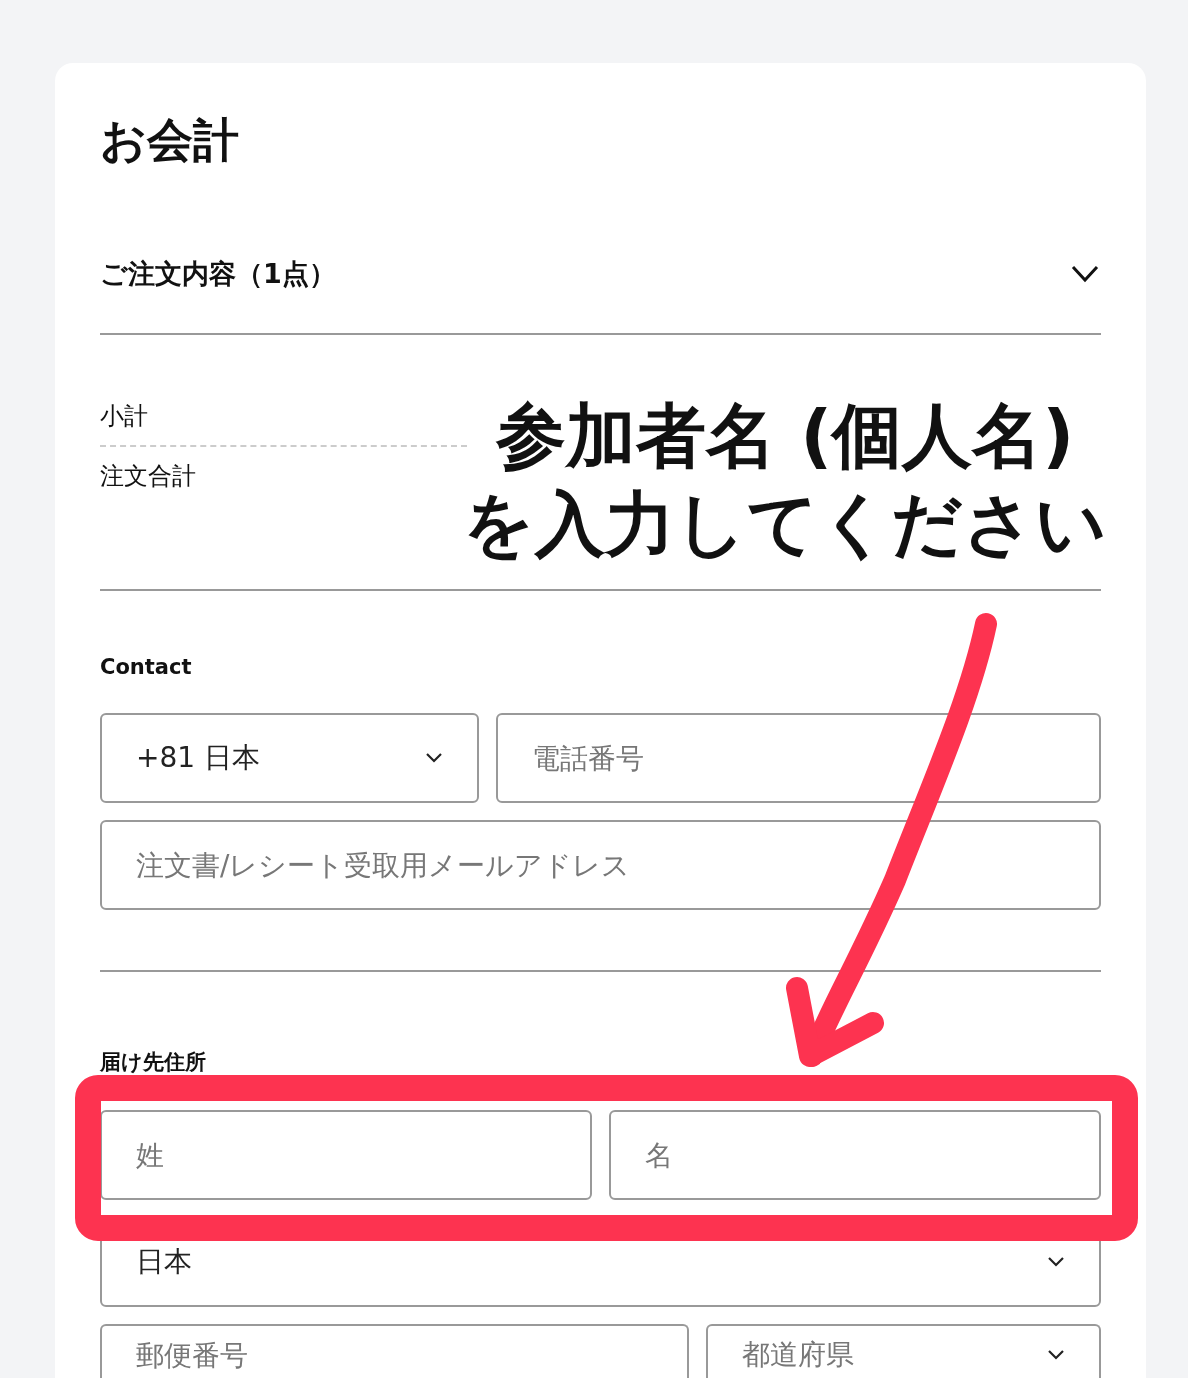  I want to click on annotation-text: 参加者名 (個人名), so click(785, 436).